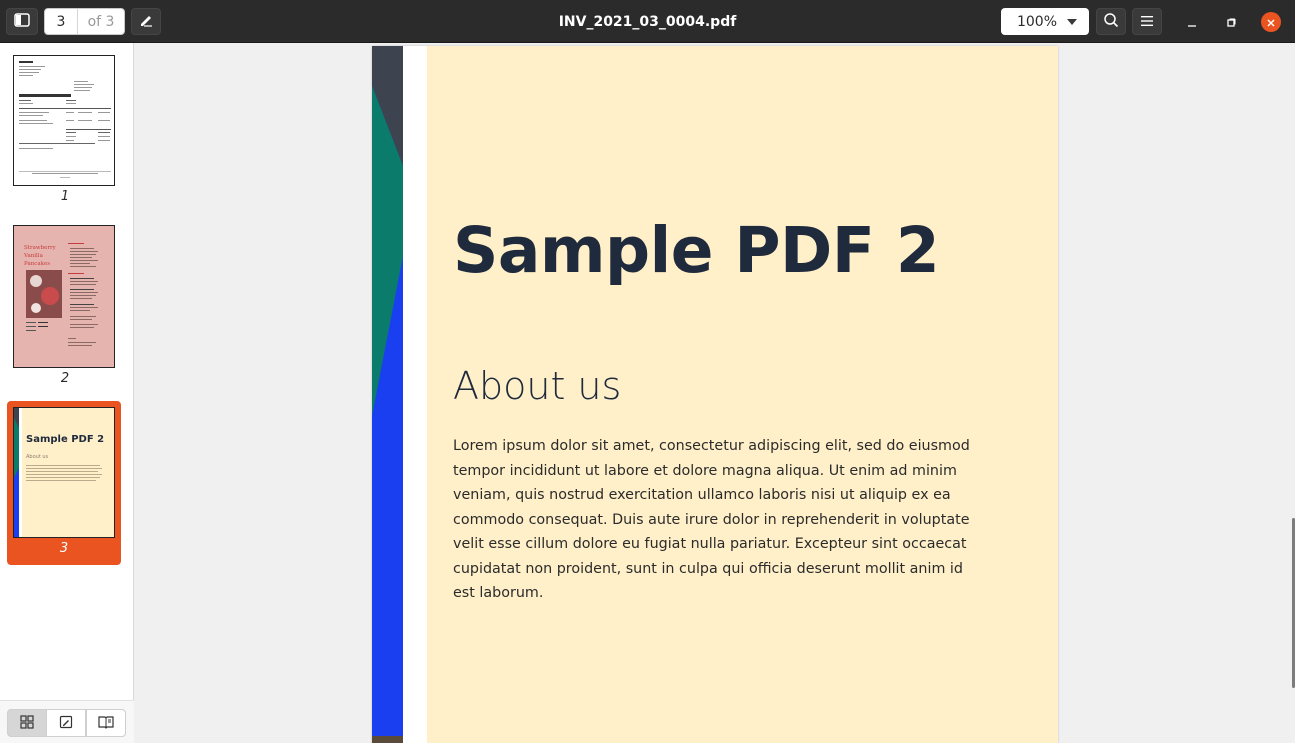 The image size is (1295, 743). I want to click on sidebar-toggle-button, so click(22, 21).